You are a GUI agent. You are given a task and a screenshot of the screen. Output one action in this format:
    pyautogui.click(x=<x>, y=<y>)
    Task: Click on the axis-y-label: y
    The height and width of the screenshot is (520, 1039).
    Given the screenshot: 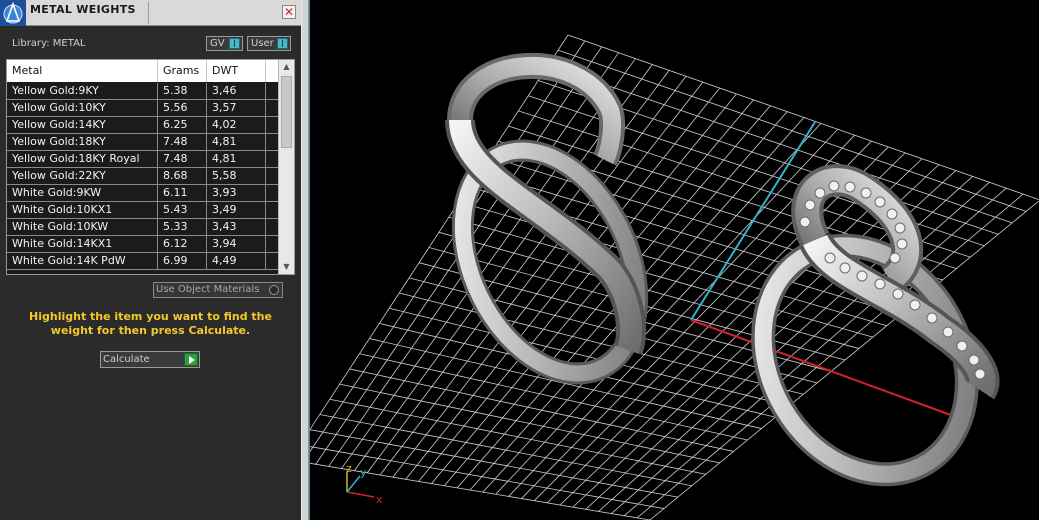 What is the action you would take?
    pyautogui.click(x=363, y=472)
    